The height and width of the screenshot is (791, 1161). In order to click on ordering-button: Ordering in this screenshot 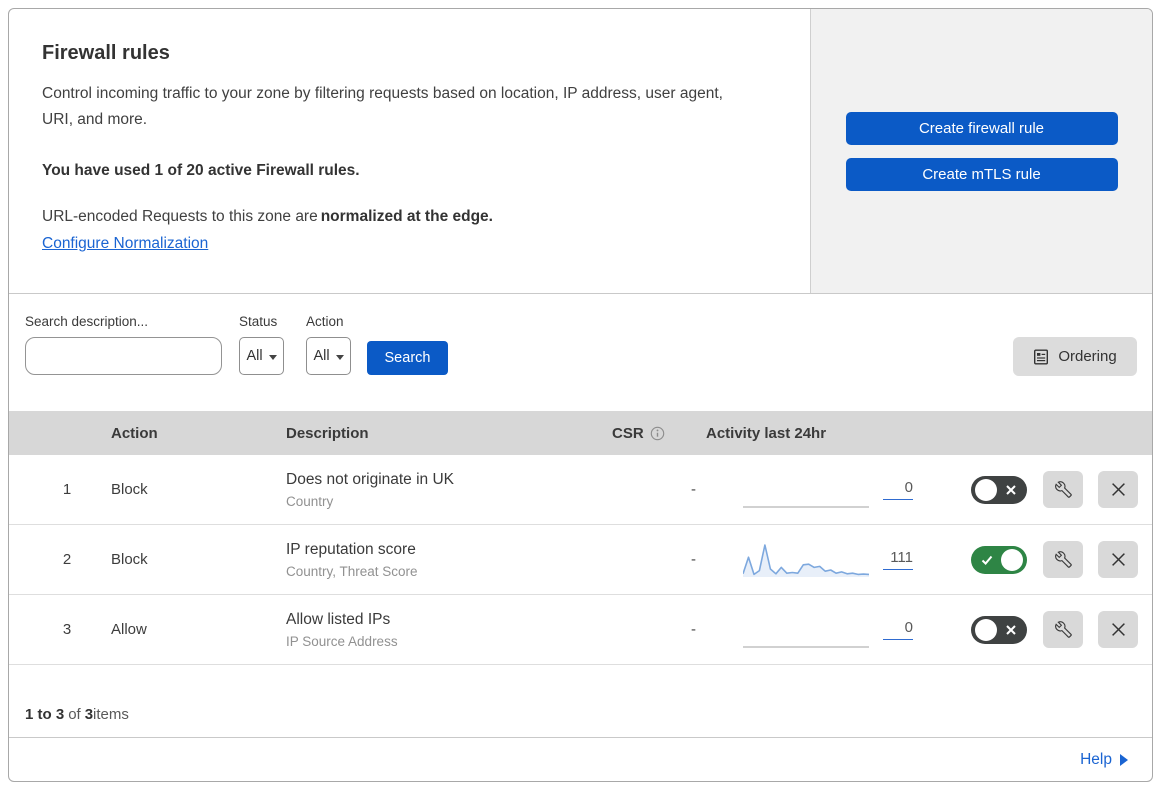, I will do `click(1075, 356)`.